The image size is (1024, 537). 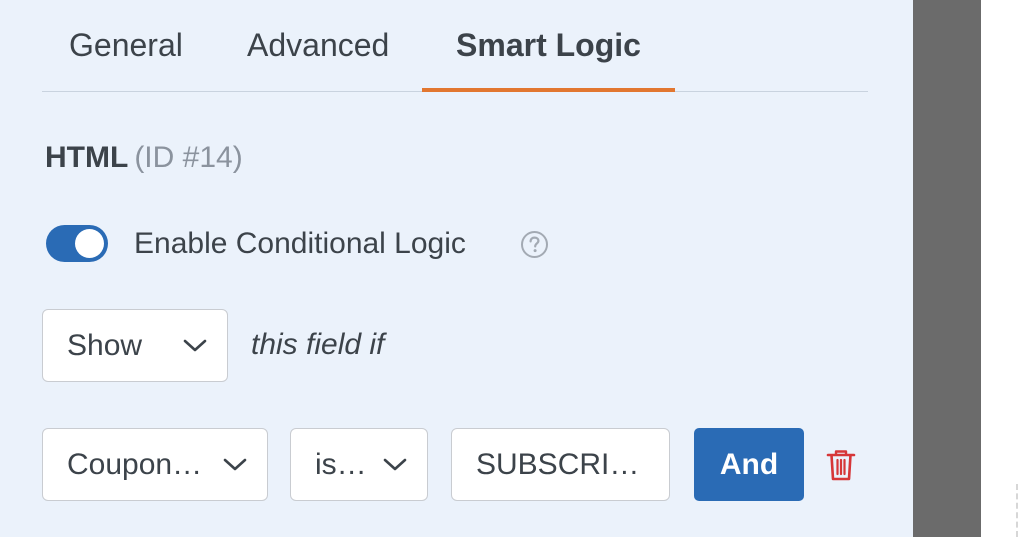 What do you see at coordinates (318, 344) in the screenshot?
I see `condition-suffix-text: this field if` at bounding box center [318, 344].